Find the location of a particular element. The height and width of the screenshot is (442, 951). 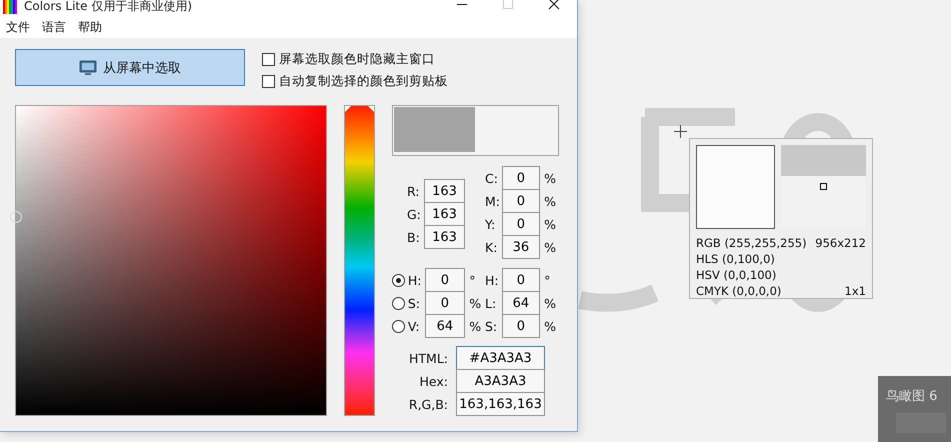

pick-from-screen-button: 从屏幕中选取 is located at coordinates (130, 67).